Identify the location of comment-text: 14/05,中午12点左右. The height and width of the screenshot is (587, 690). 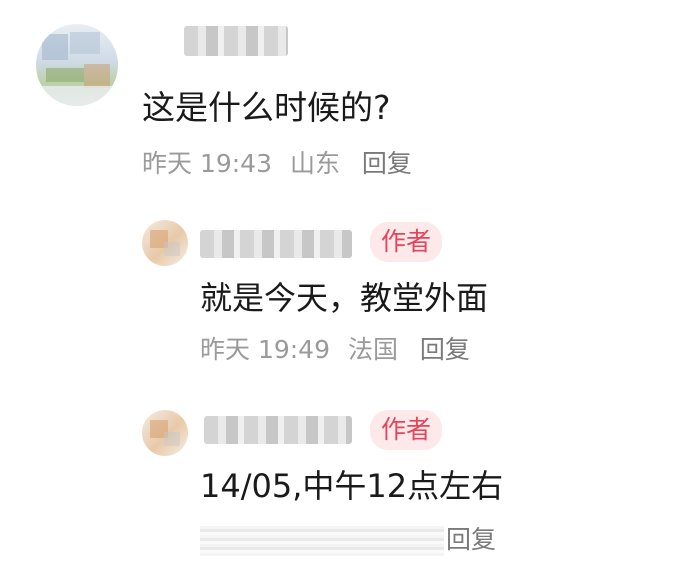
(352, 486).